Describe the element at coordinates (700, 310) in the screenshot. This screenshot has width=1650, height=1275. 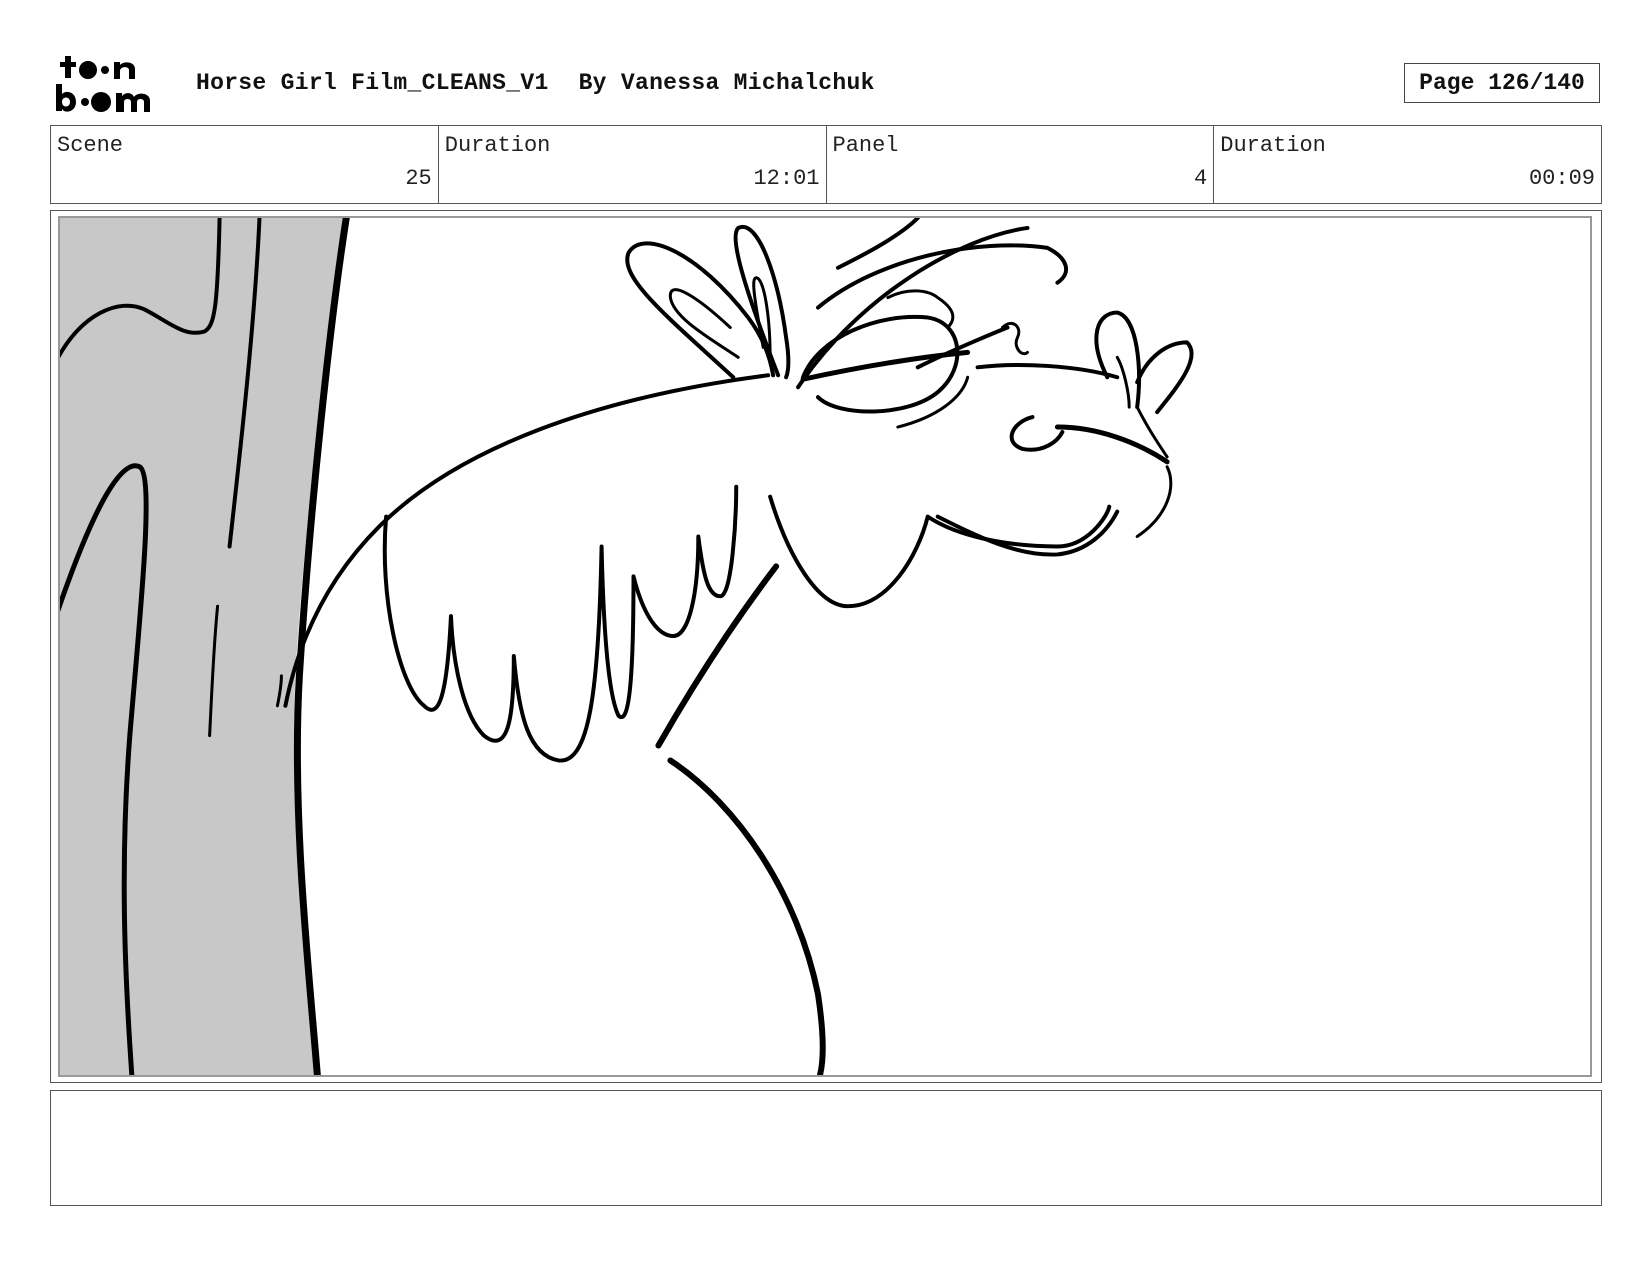
I see `horse-ear-left` at that location.